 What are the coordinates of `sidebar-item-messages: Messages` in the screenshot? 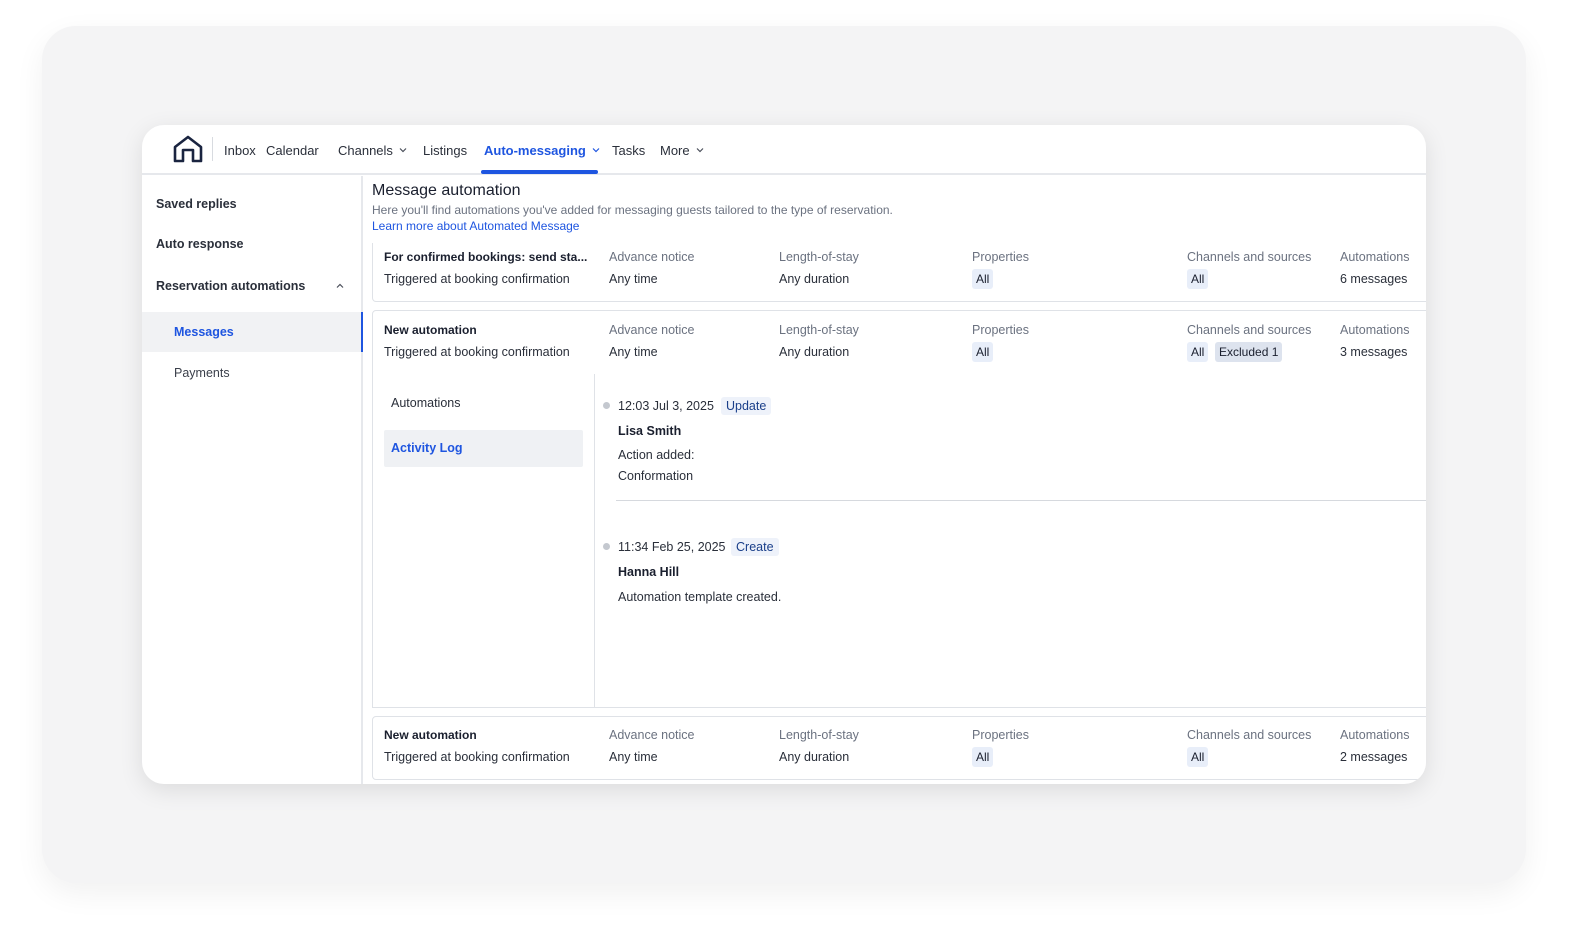 It's located at (252, 332).